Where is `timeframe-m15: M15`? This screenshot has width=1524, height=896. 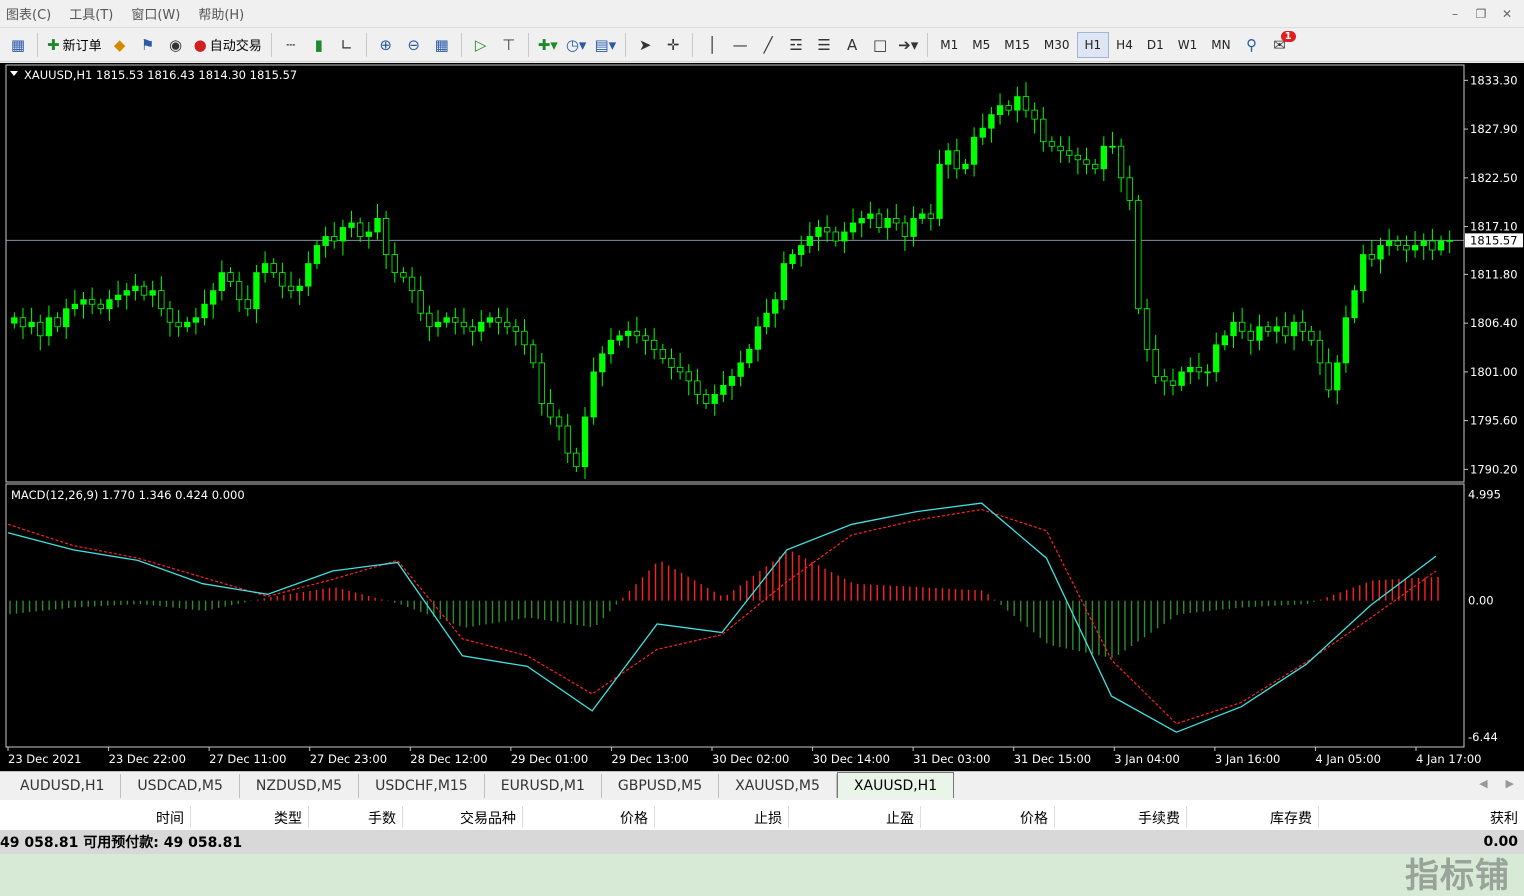 timeframe-m15: M15 is located at coordinates (1017, 45).